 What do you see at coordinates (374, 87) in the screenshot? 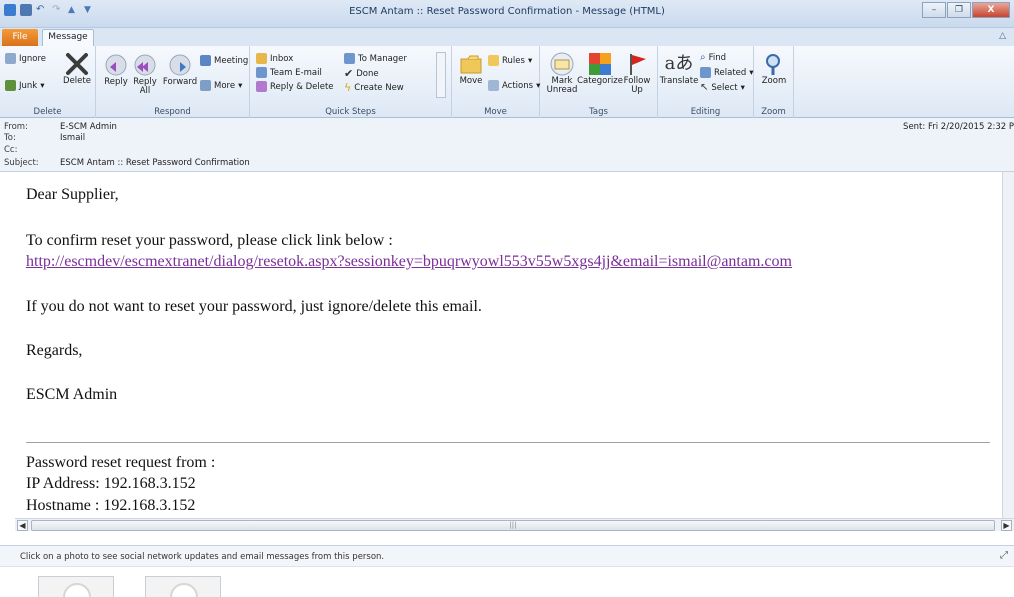
I see `quickstep-create-new: ϟ Create New` at bounding box center [374, 87].